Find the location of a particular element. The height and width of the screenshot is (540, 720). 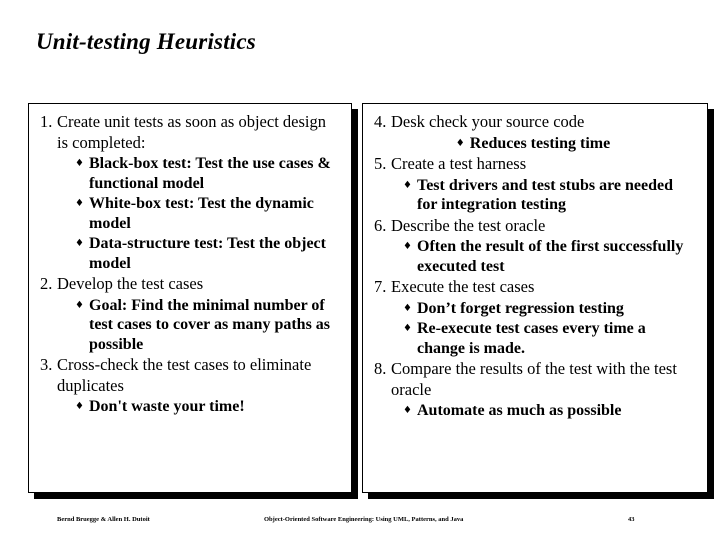

item-text: Don’t forget regression testing is located at coordinates (520, 308).